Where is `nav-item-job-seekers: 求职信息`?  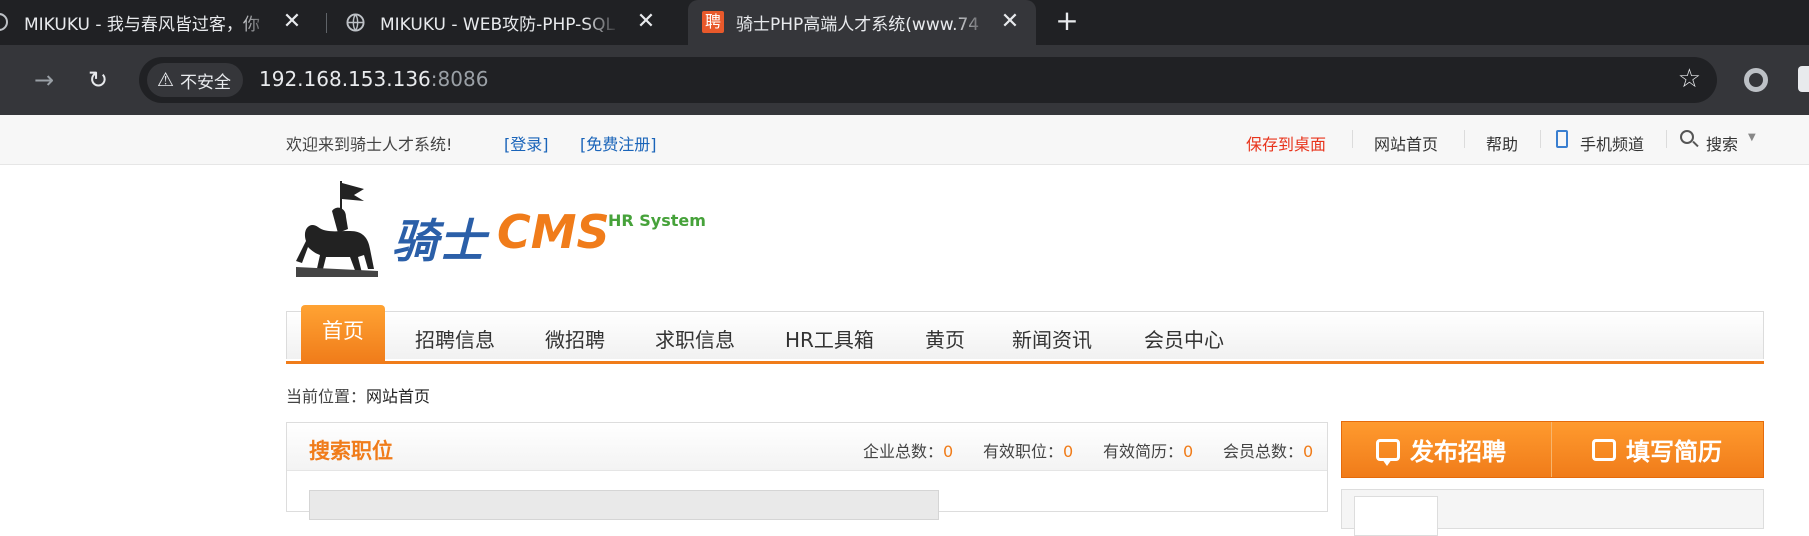 nav-item-job-seekers: 求职信息 is located at coordinates (695, 338).